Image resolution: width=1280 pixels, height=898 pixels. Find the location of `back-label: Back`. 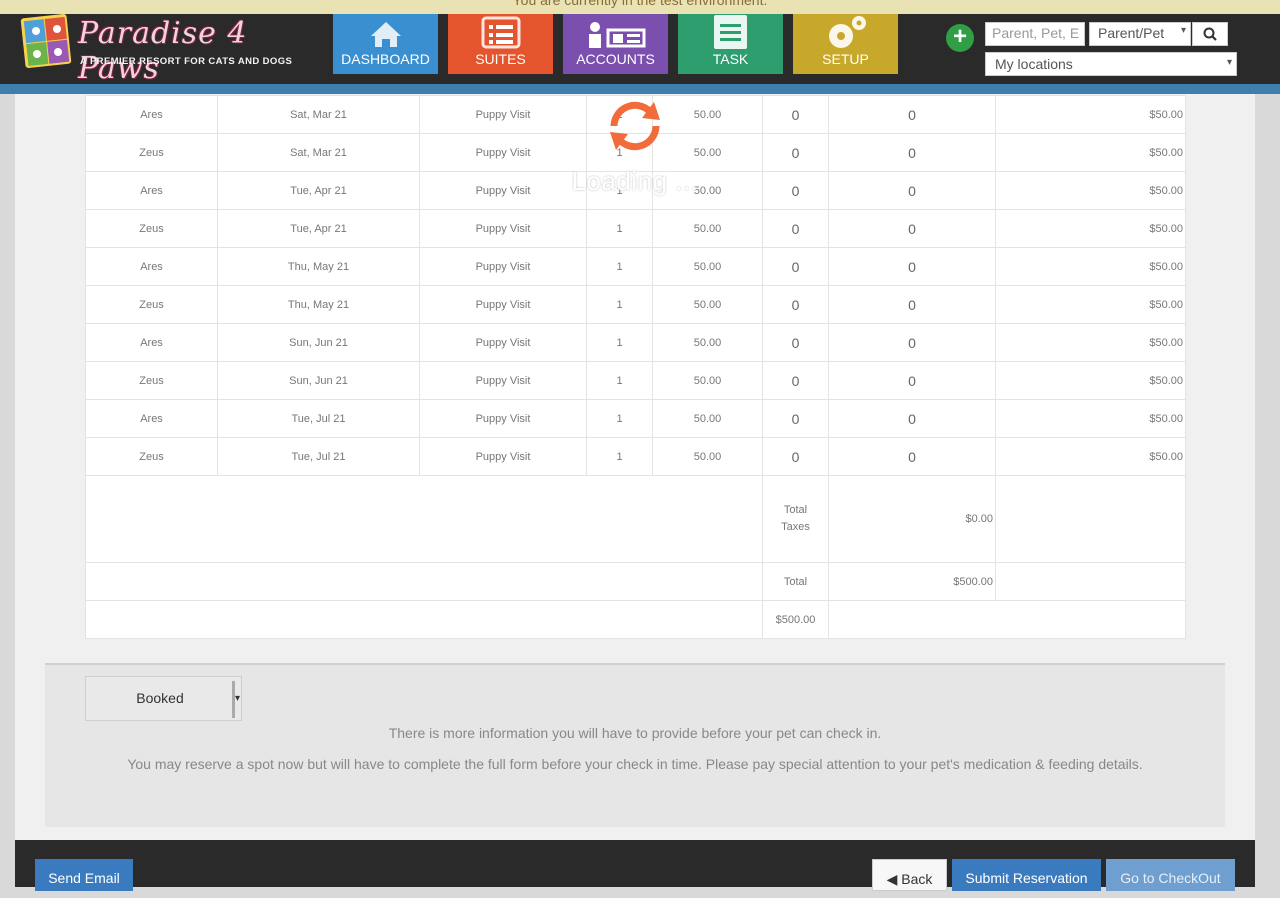

back-label: Back is located at coordinates (917, 879).